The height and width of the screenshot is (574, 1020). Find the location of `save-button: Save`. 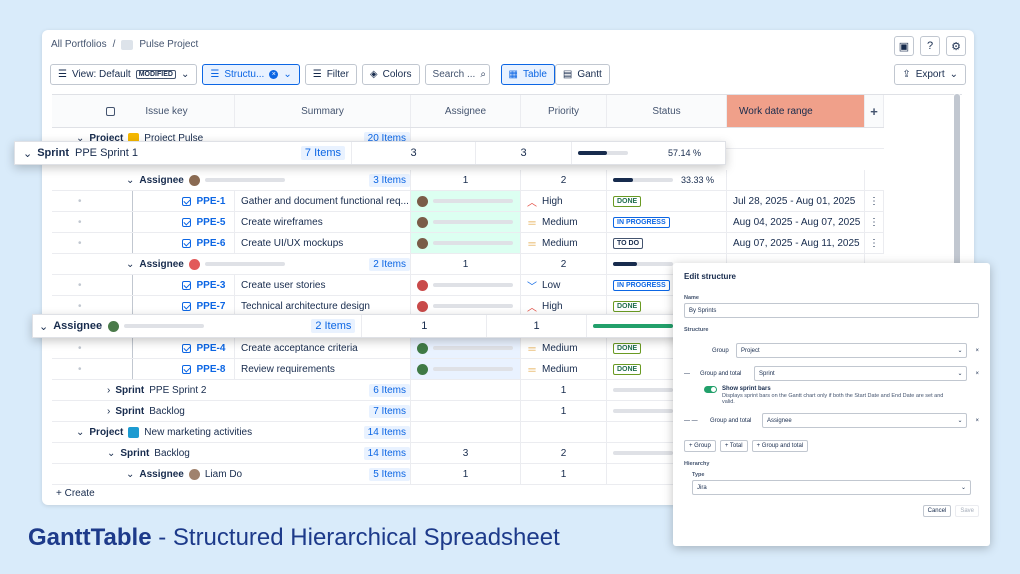

save-button: Save is located at coordinates (967, 511).